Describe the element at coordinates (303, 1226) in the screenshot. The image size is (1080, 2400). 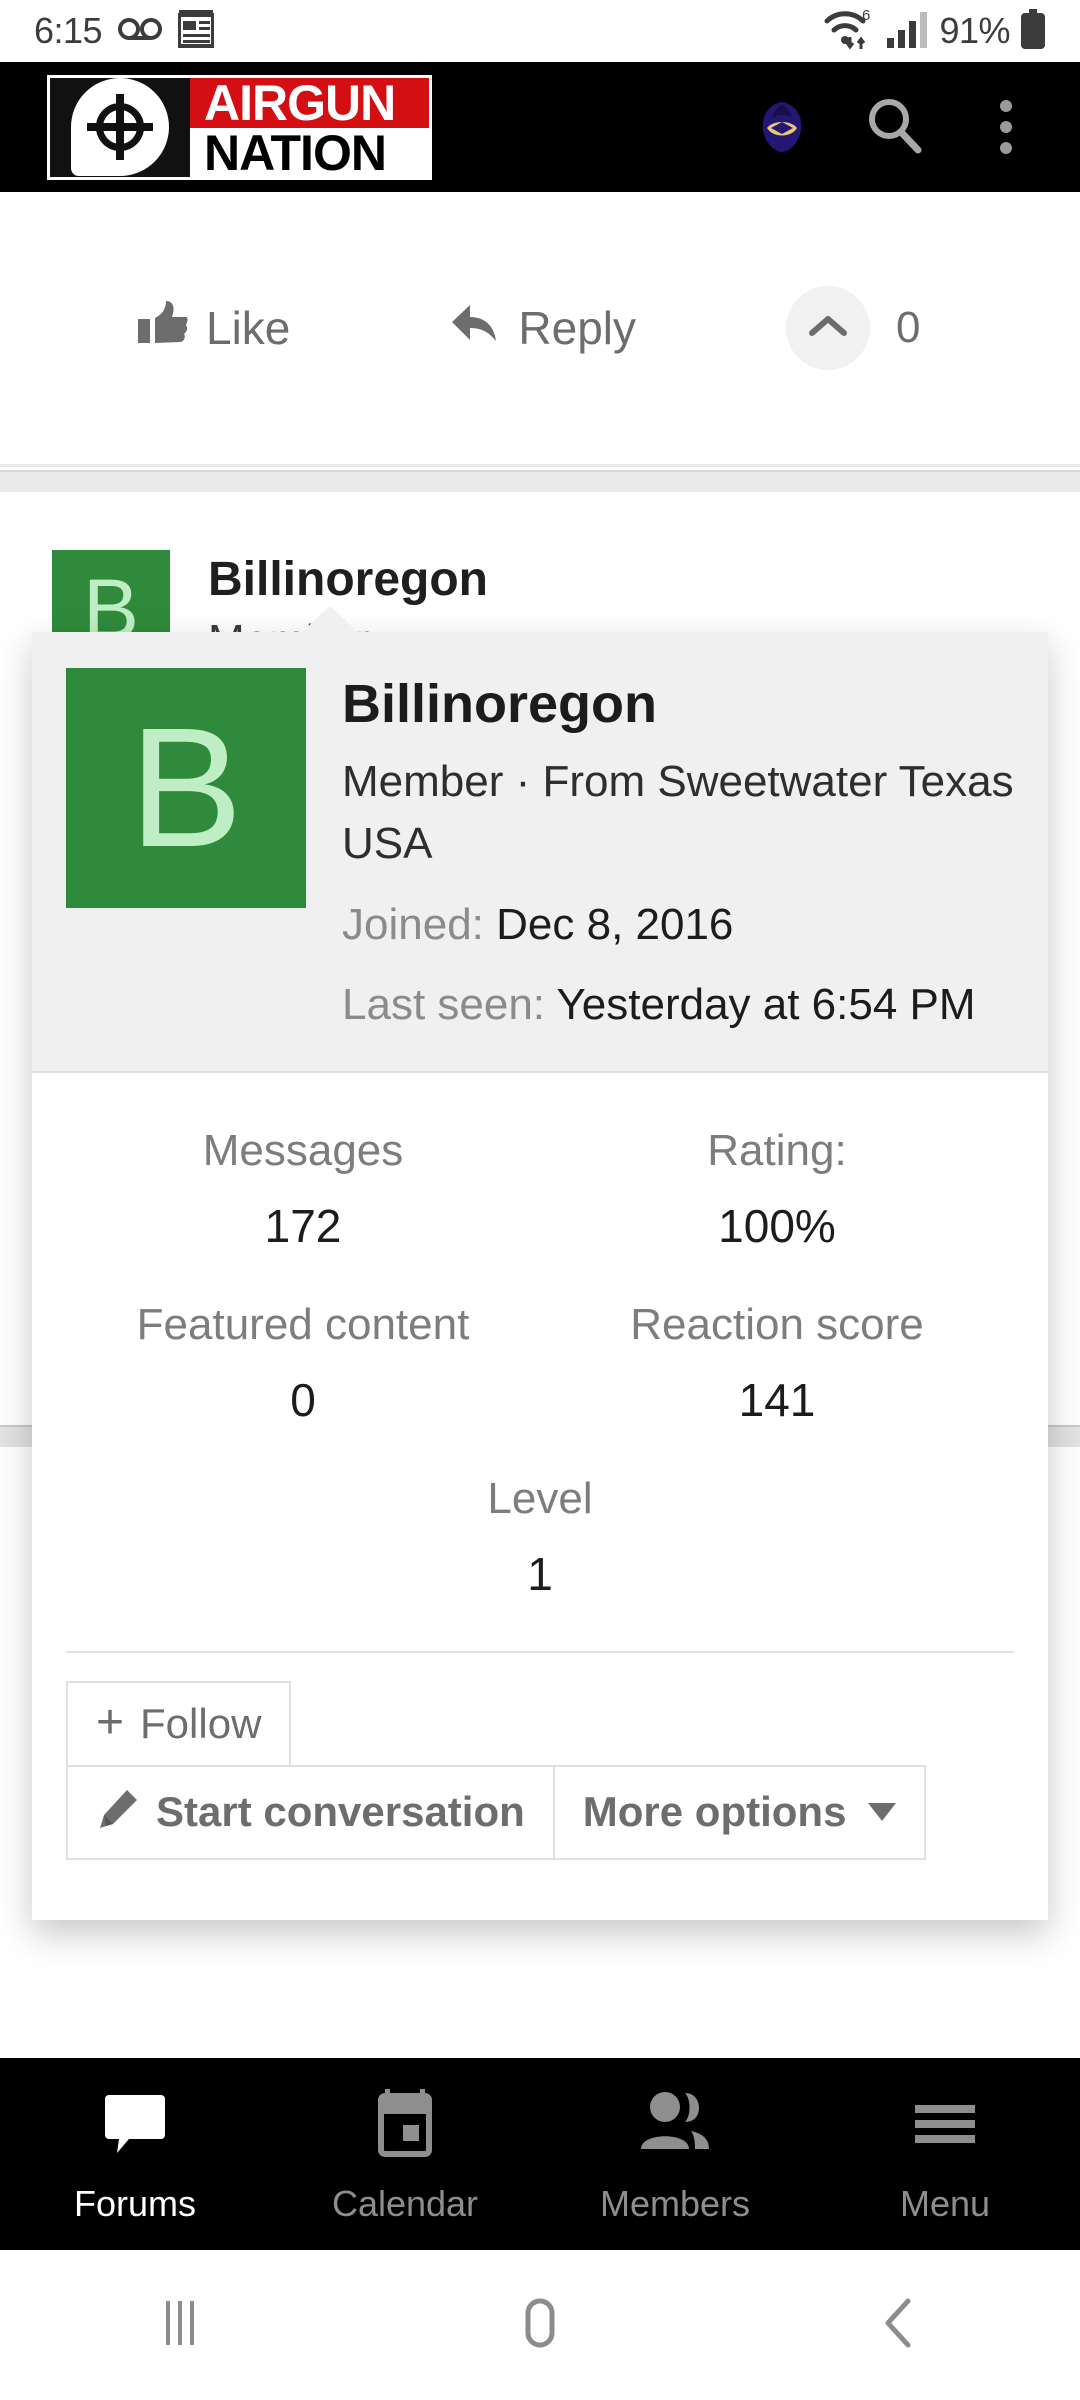
I see `stat-value: 172` at that location.